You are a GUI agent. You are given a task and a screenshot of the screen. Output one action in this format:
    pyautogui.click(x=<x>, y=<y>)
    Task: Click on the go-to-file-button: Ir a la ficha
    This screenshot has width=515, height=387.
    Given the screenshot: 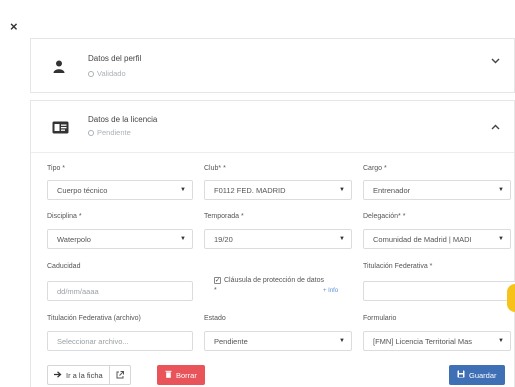 What is the action you would take?
    pyautogui.click(x=89, y=375)
    